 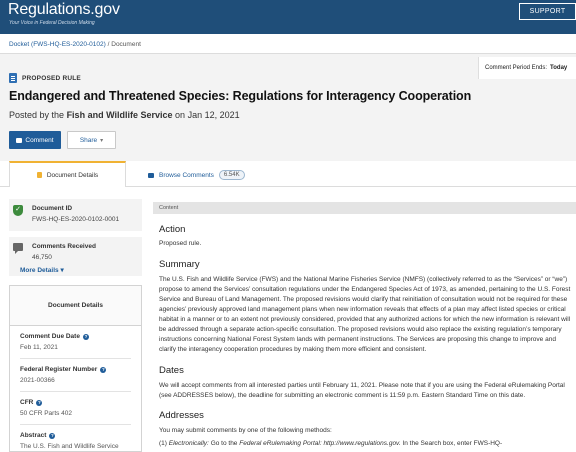 I want to click on comment-button: Comment, so click(x=35, y=140).